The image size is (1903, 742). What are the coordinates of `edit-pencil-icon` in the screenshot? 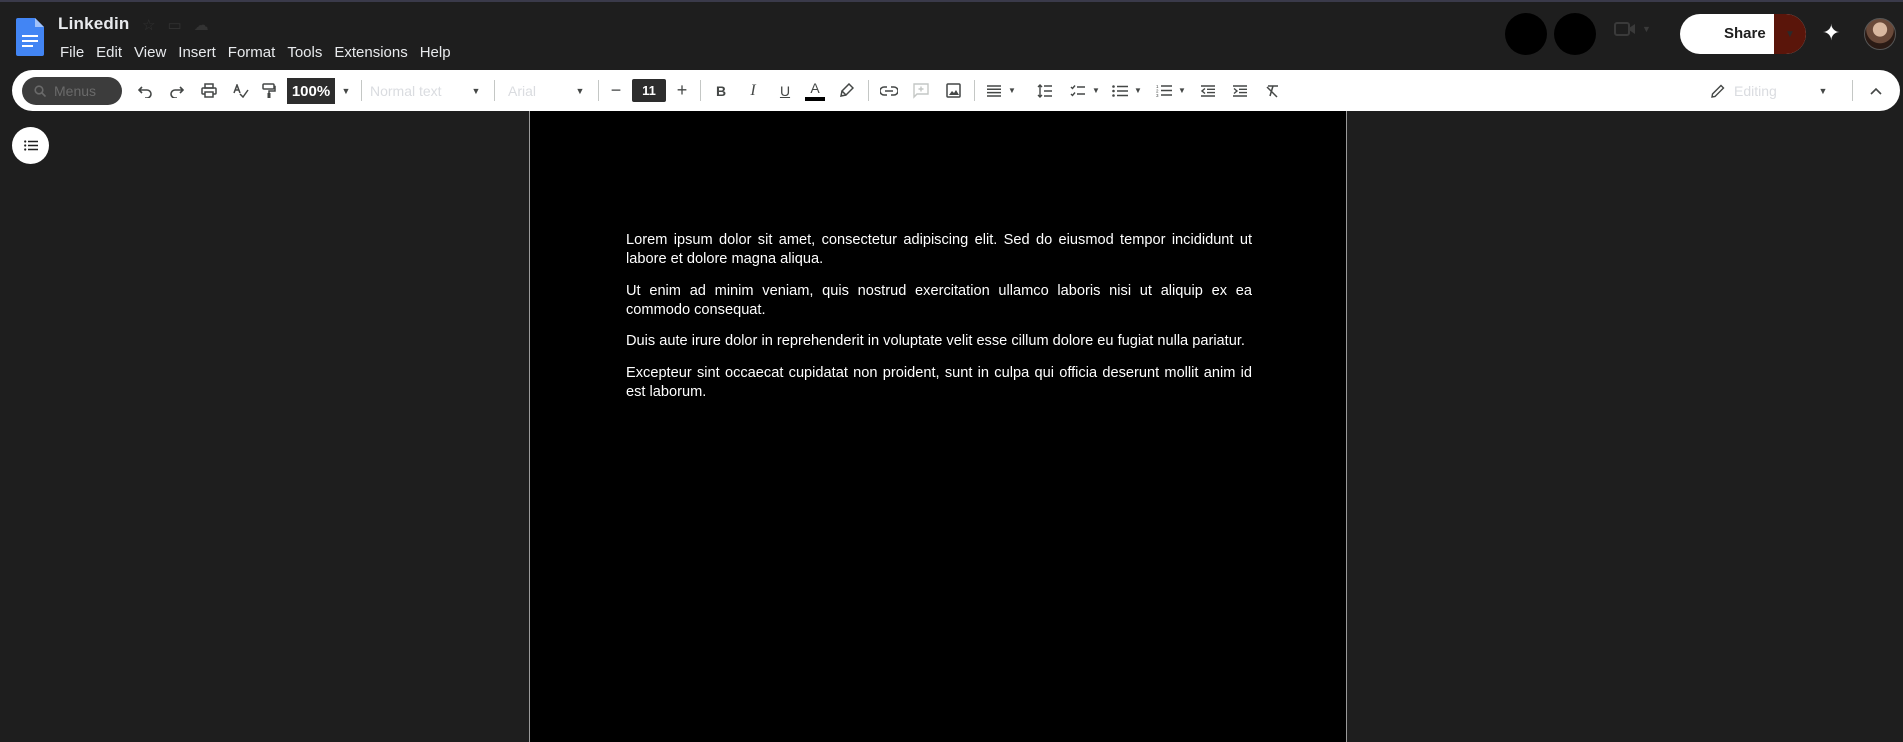 It's located at (1718, 90).